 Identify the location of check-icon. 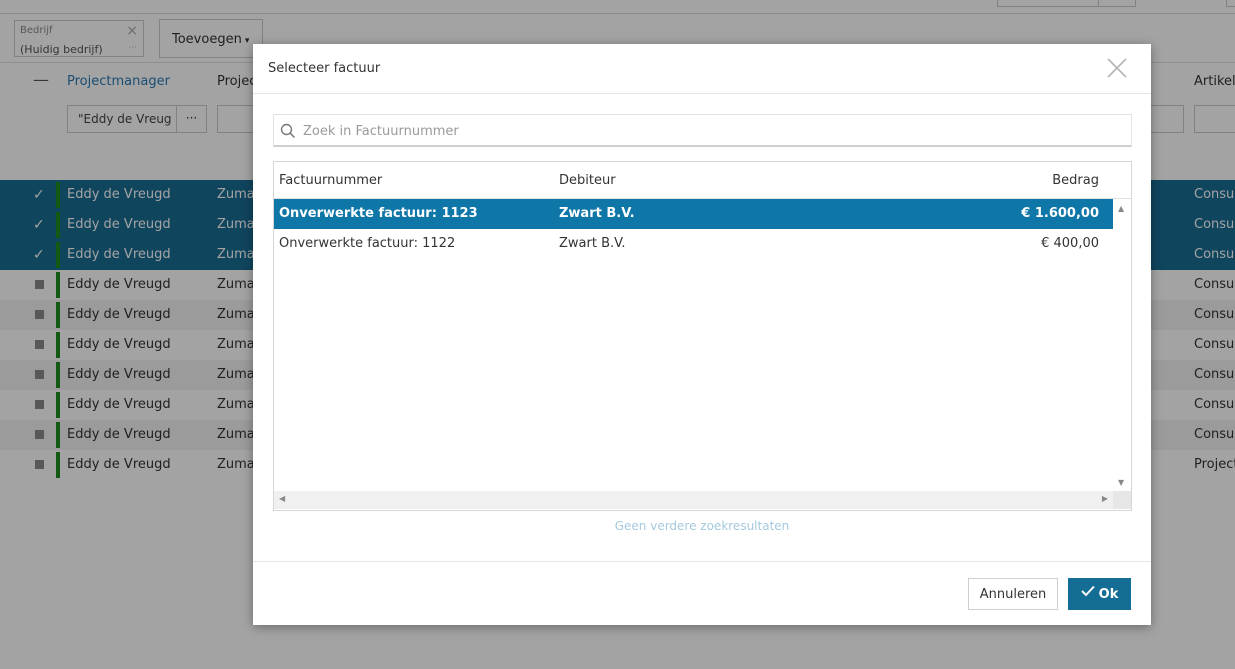
(1087, 593).